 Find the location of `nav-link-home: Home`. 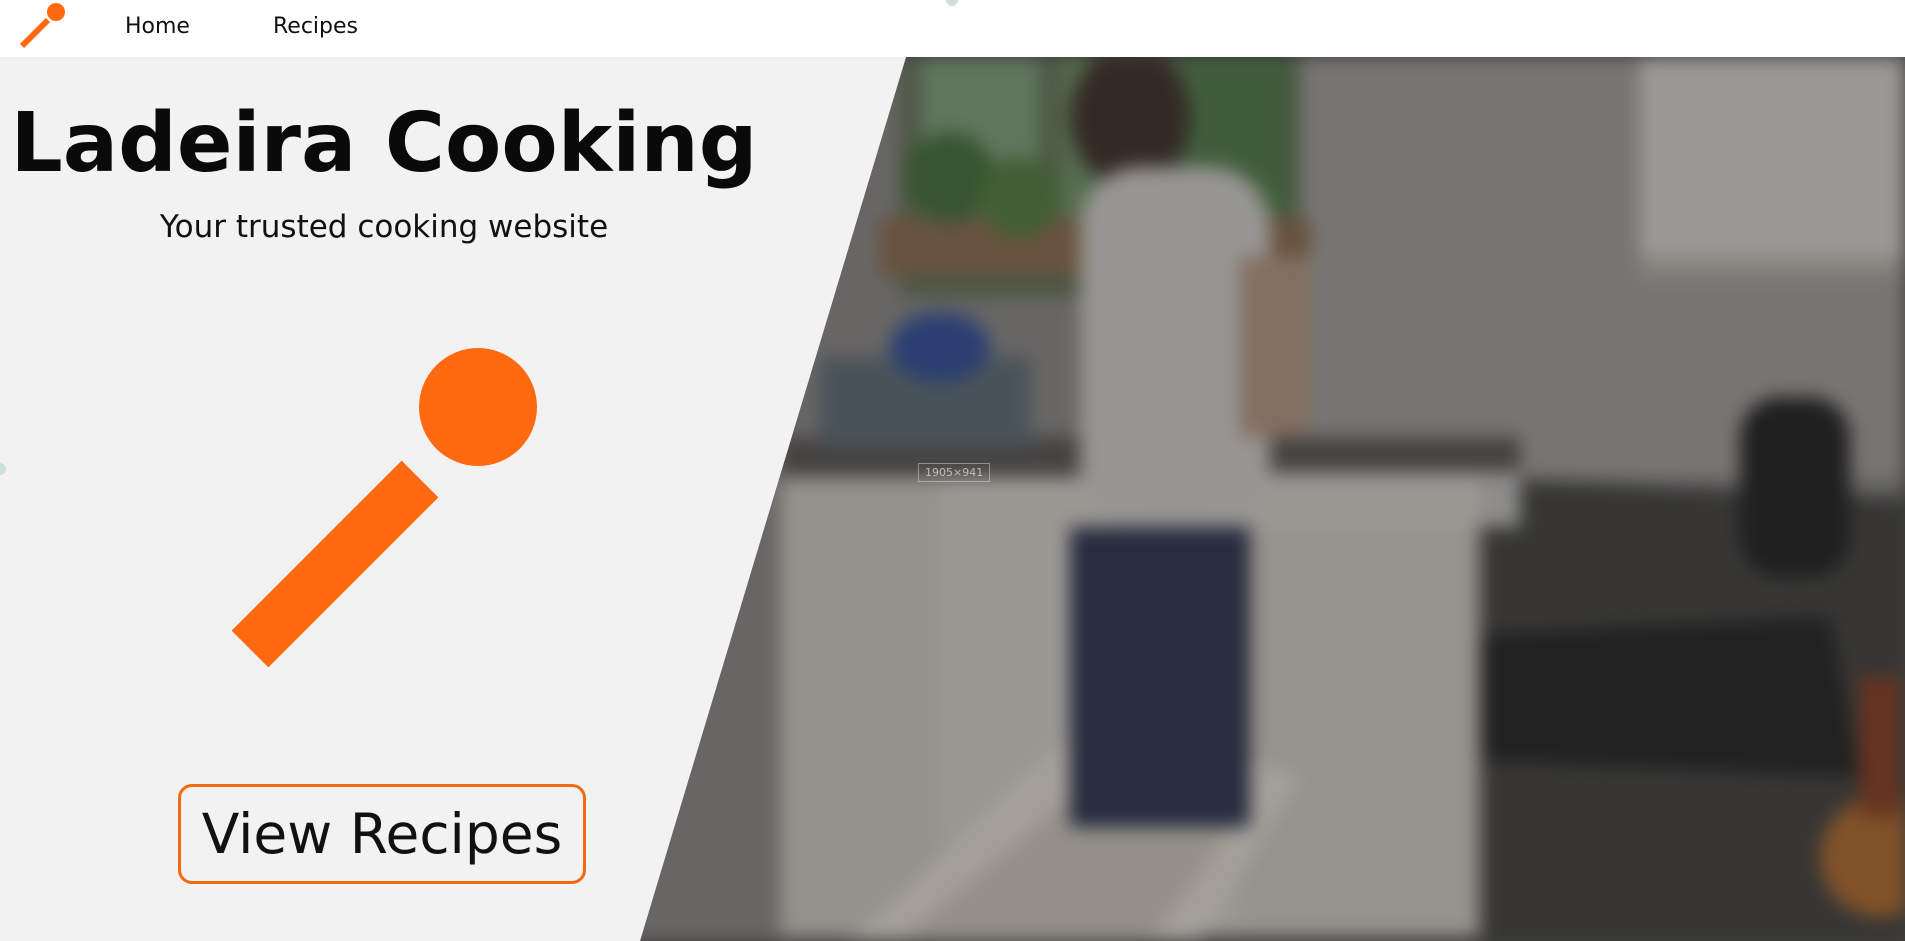

nav-link-home: Home is located at coordinates (157, 26).